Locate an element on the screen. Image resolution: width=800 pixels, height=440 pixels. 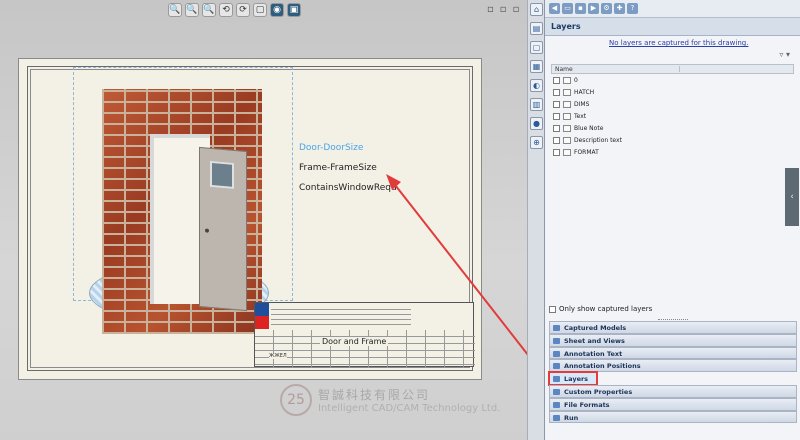
settings-icon: ⚙ is located at coordinates (606, 8).